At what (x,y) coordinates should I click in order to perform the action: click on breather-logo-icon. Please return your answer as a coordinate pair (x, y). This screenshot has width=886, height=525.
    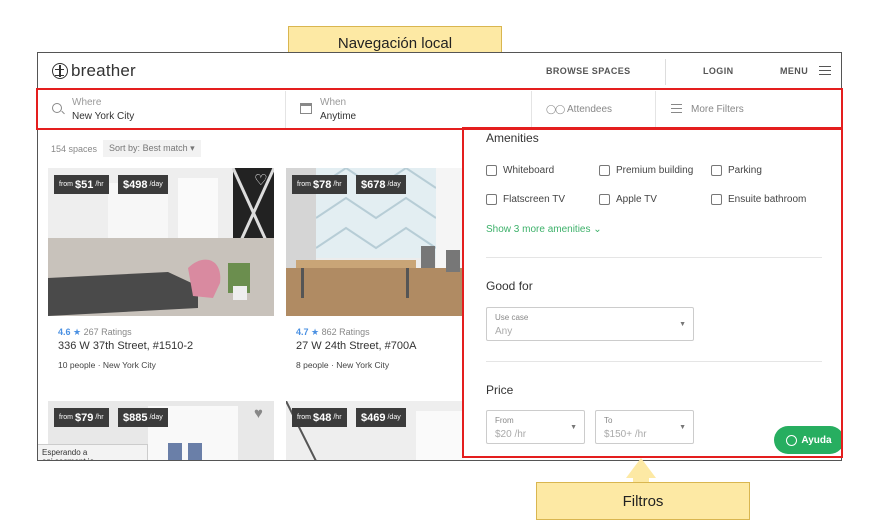
    Looking at the image, I should click on (60, 71).